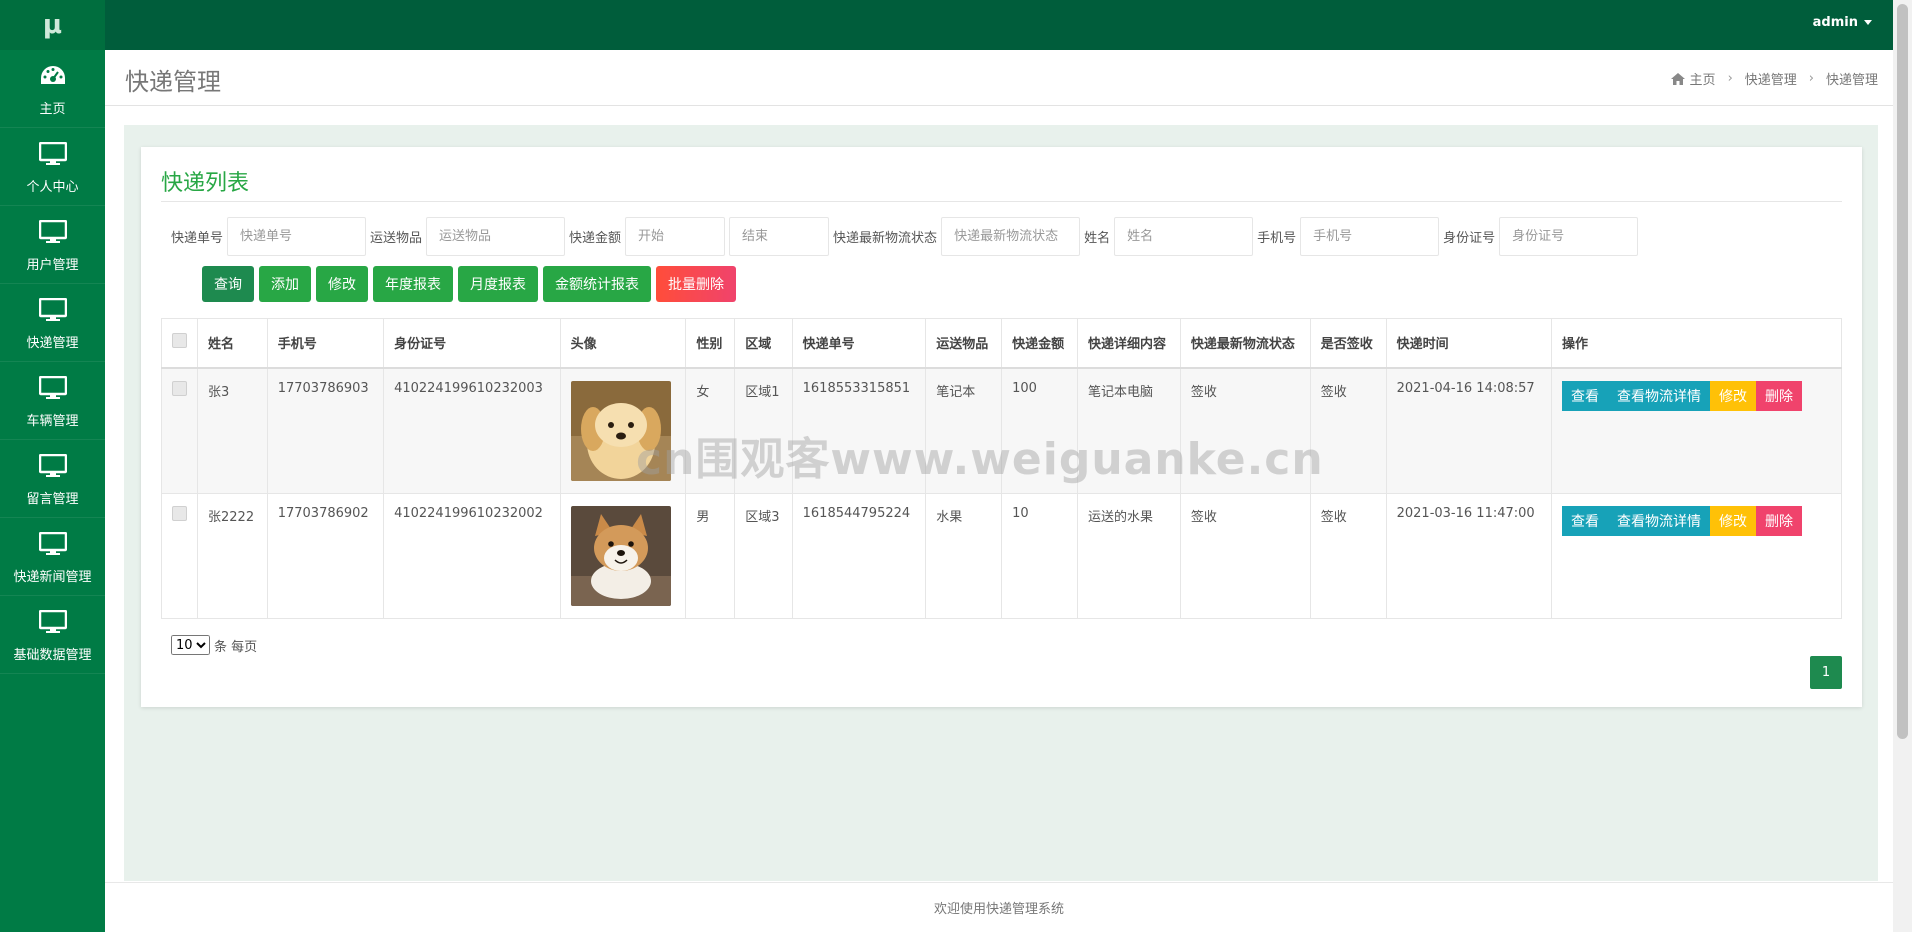  I want to click on query-button: 查询, so click(228, 284).